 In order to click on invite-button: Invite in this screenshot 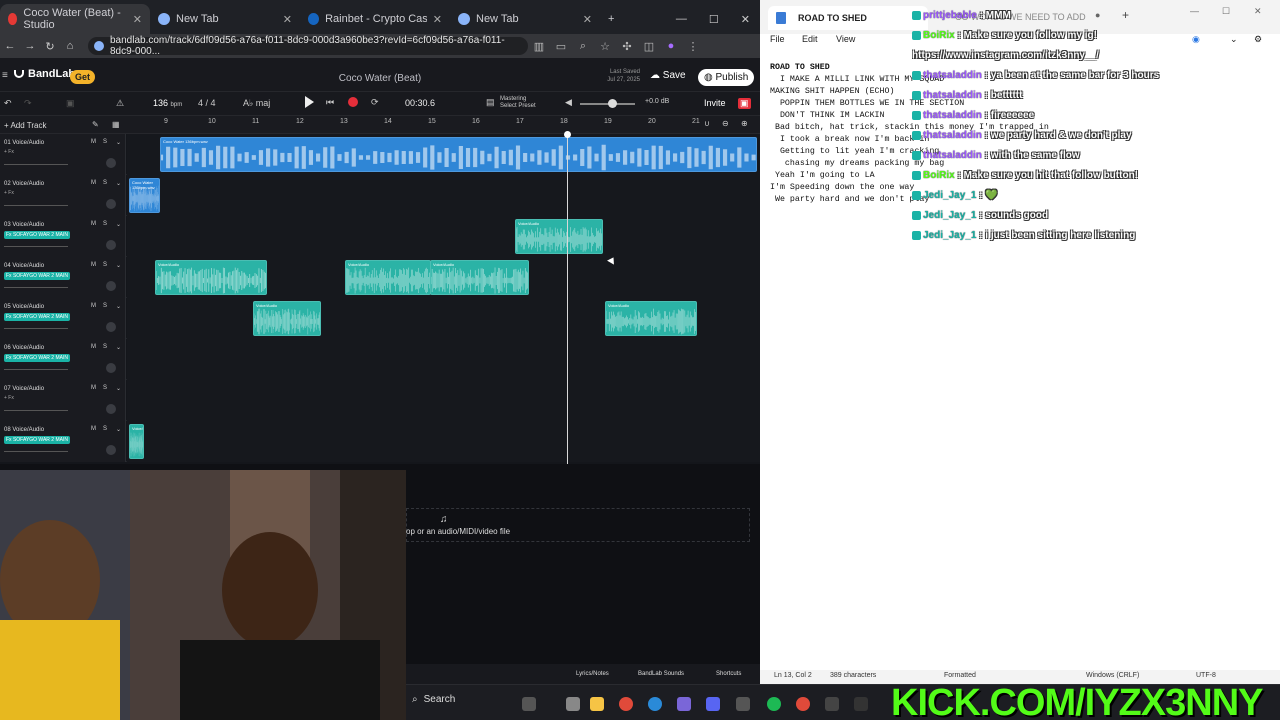, I will do `click(715, 103)`.